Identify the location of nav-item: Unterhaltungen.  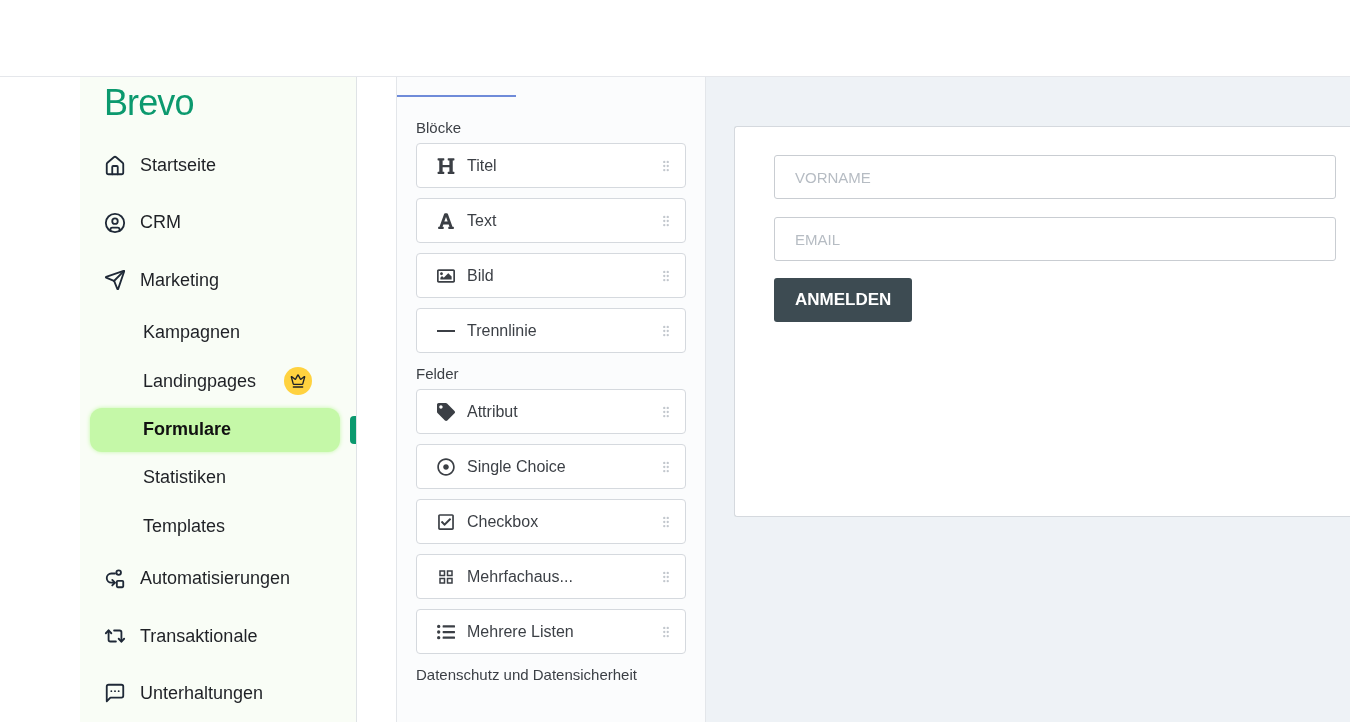
(184, 693).